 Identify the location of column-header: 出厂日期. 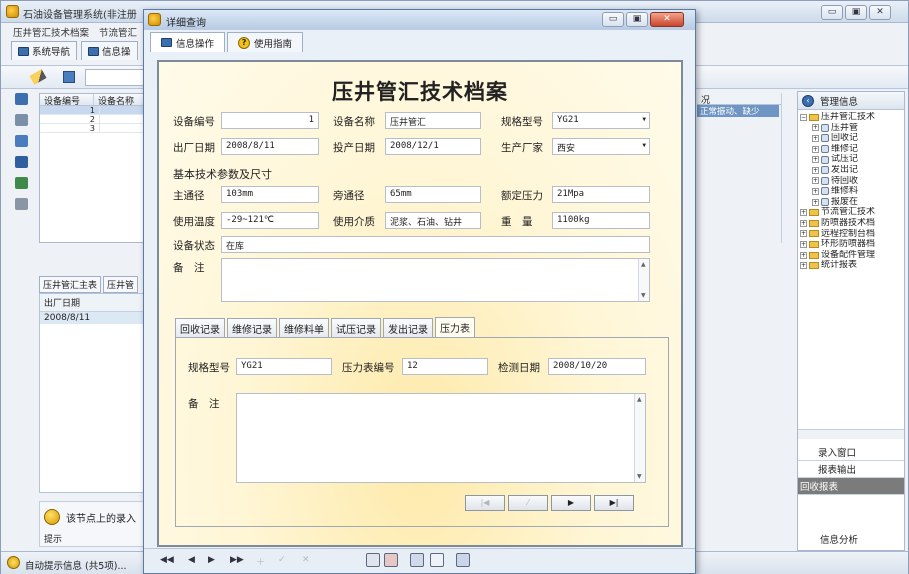
(94, 303).